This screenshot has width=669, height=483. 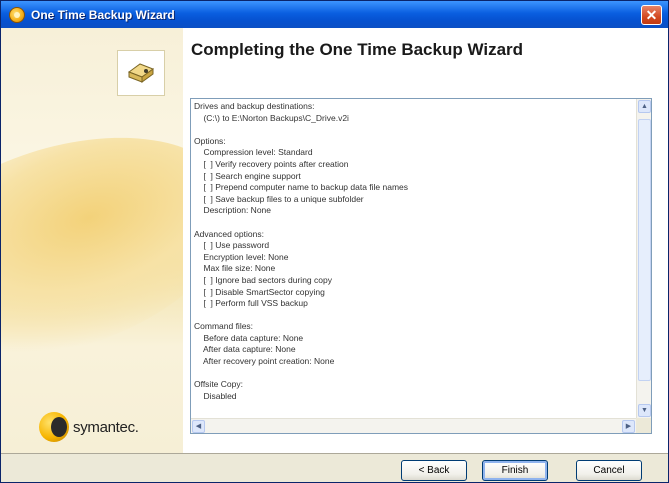 What do you see at coordinates (218, 384) in the screenshot?
I see `summary-line: Offsite Copy:` at bounding box center [218, 384].